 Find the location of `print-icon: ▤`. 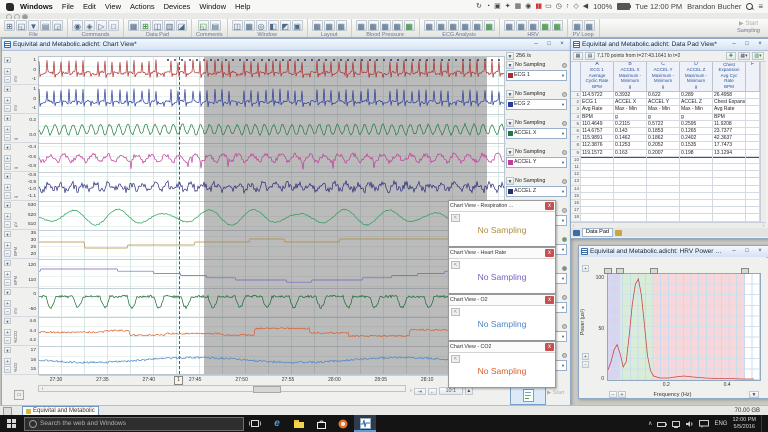

print-icon: ▤ is located at coordinates (45, 25).